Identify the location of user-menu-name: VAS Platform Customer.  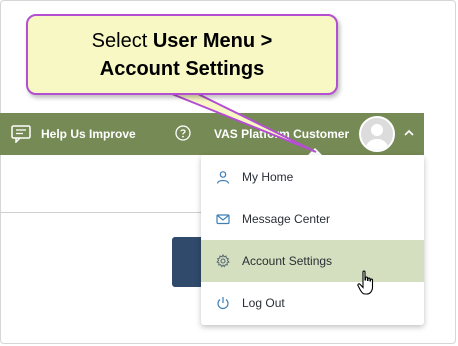
(281, 134).